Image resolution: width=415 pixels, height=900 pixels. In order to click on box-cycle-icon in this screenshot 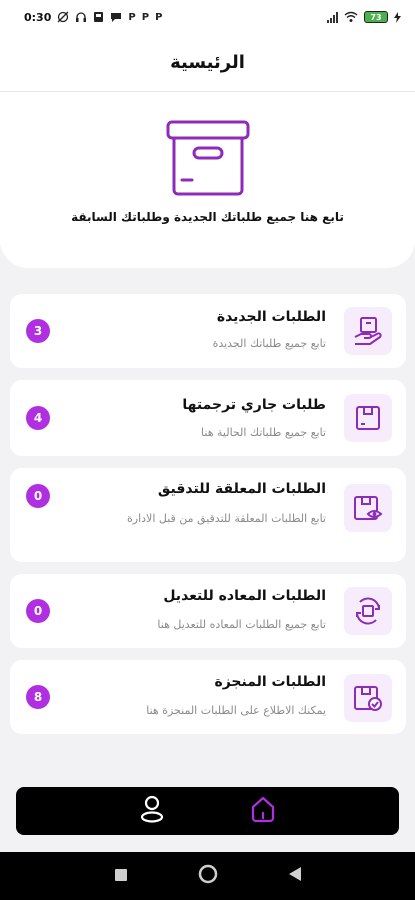, I will do `click(368, 611)`.